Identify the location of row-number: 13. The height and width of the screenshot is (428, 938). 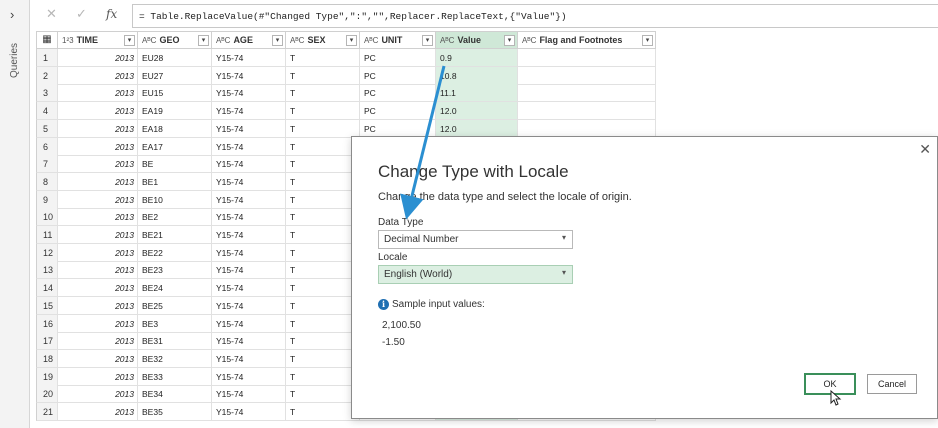
(47, 270).